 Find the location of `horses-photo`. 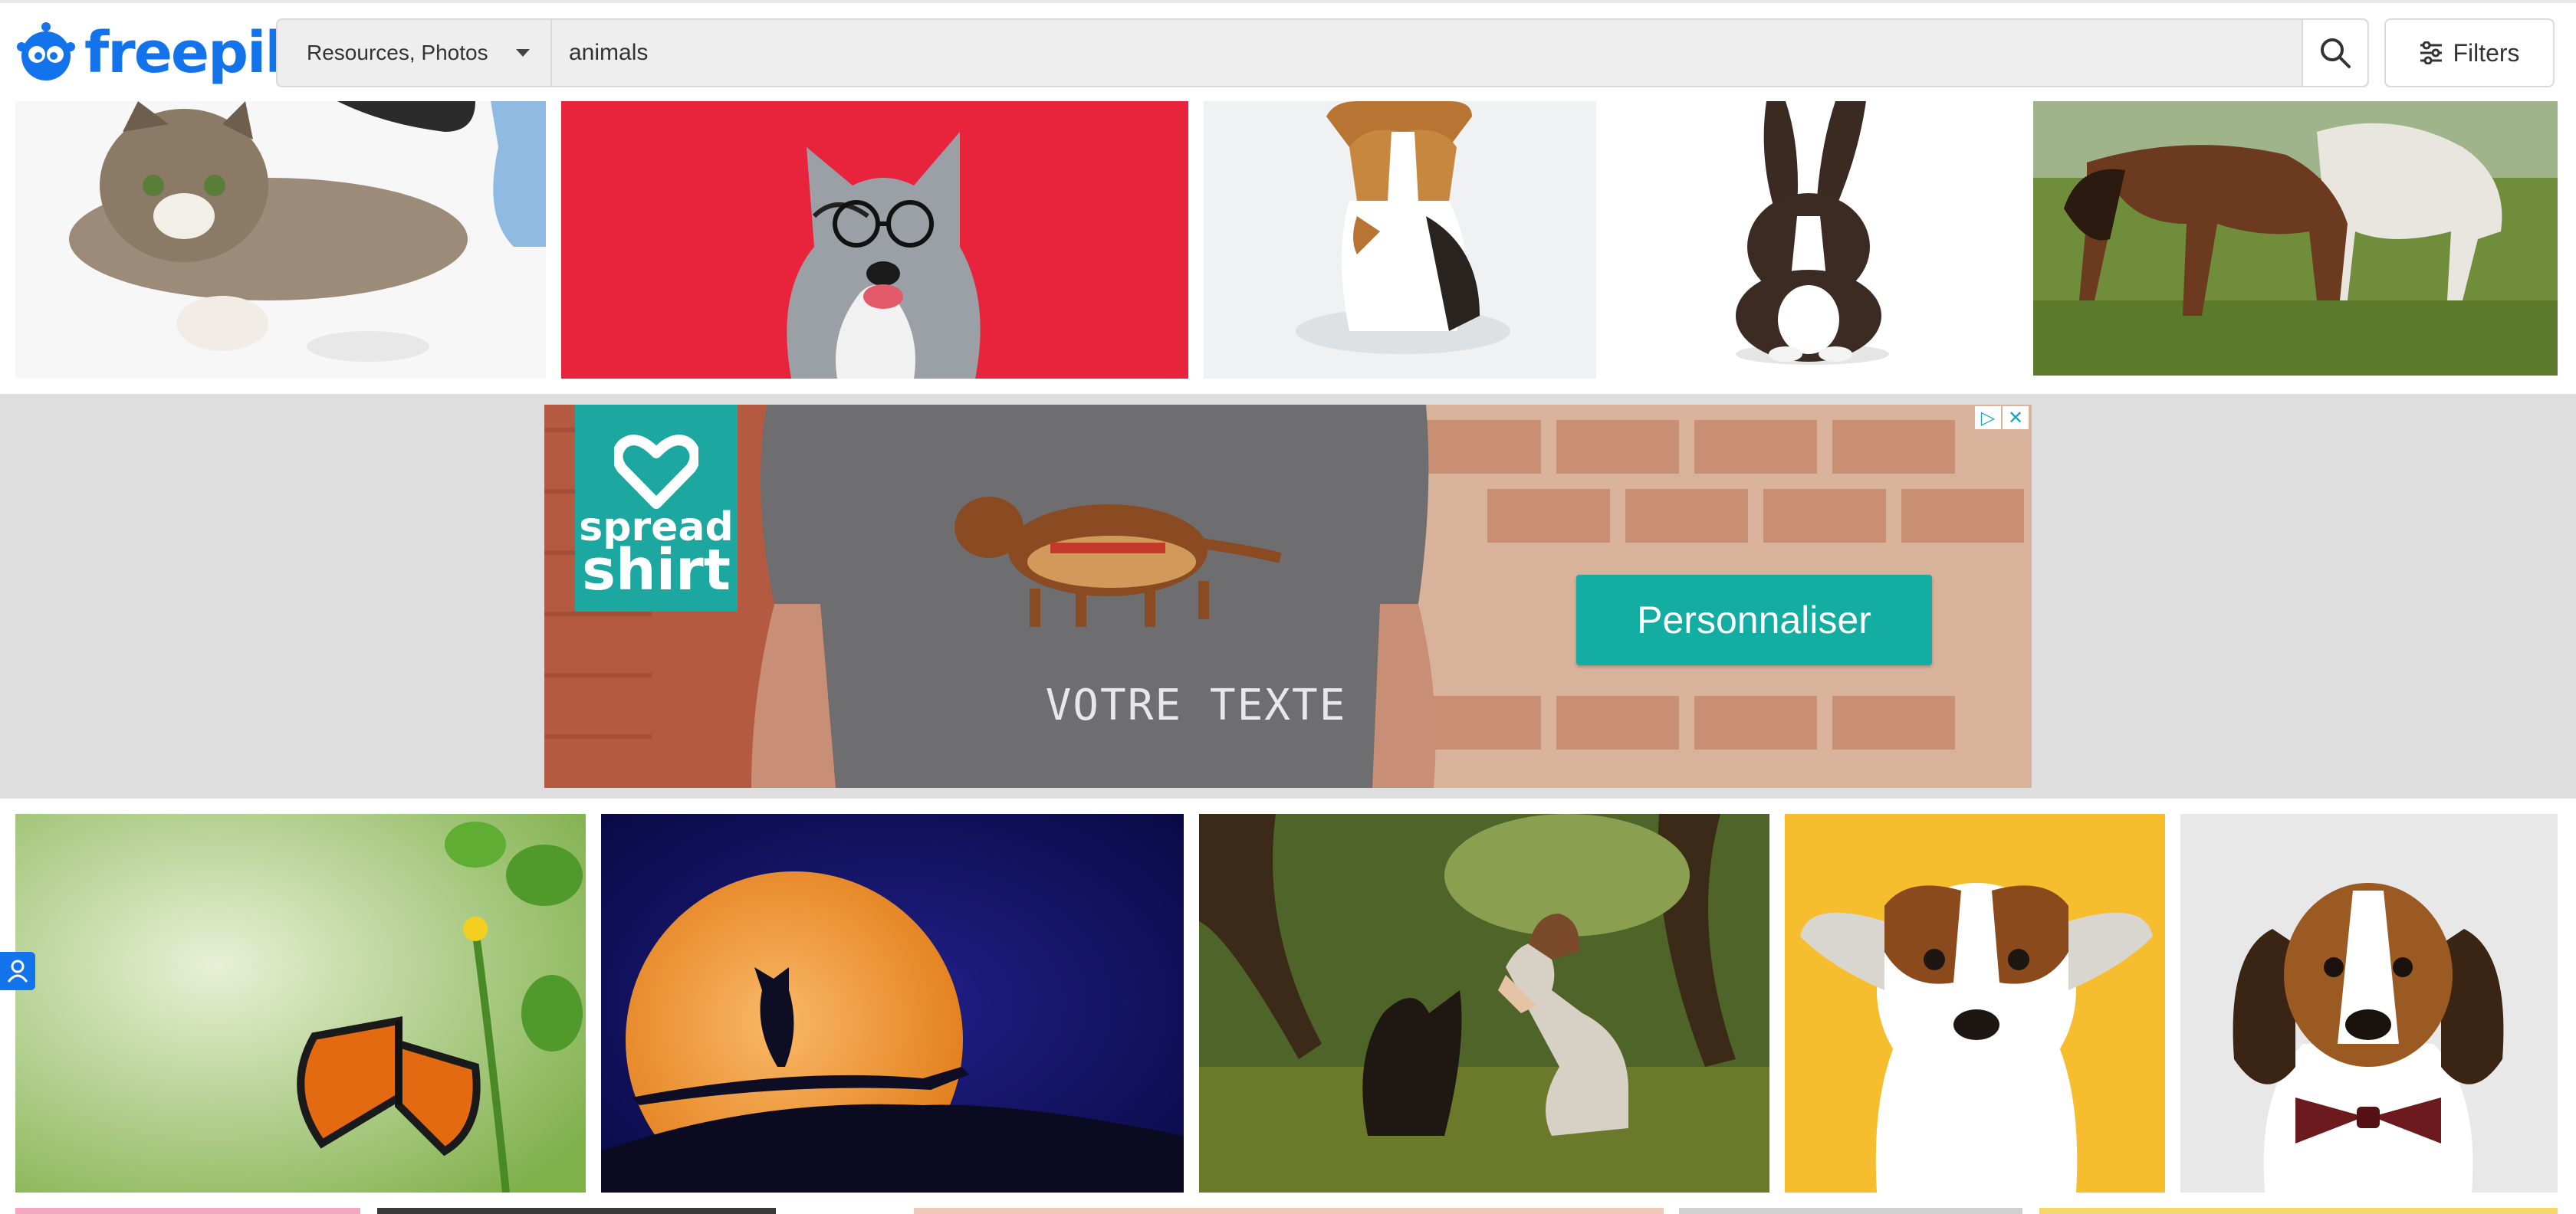

horses-photo is located at coordinates (2295, 238).